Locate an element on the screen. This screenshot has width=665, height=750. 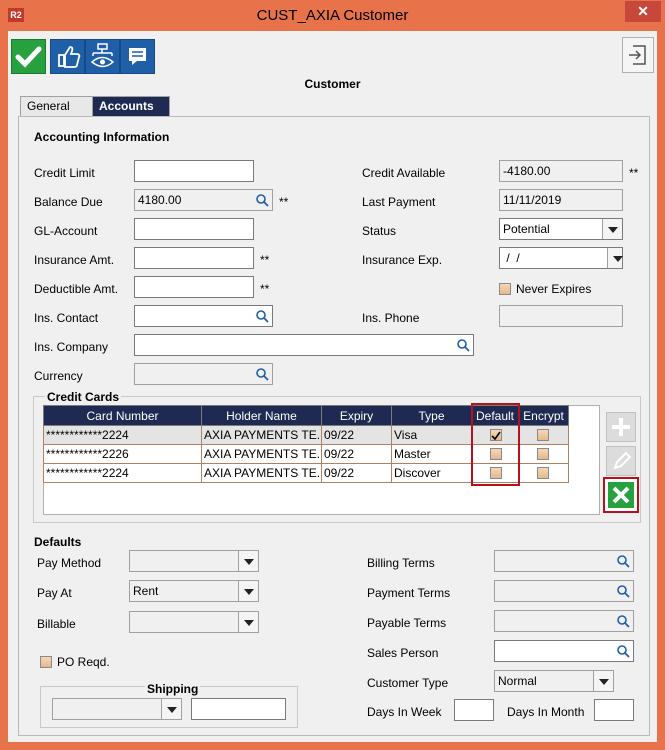
exit-button is located at coordinates (638, 55).